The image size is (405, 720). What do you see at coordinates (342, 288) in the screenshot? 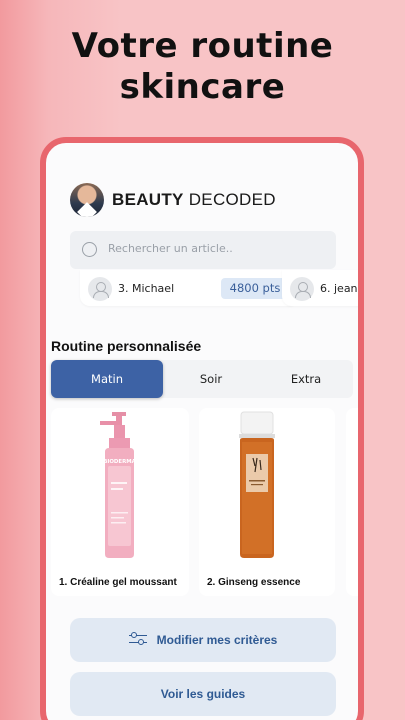
I see `leaderboard-name: 6. jeanne` at bounding box center [342, 288].